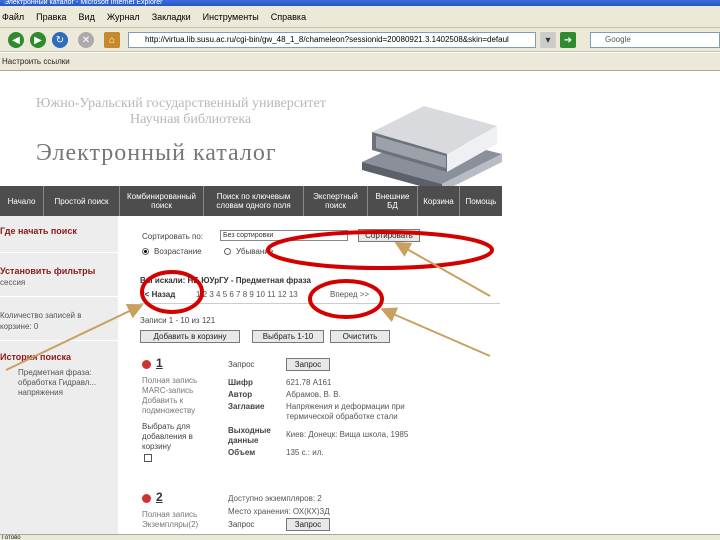 This screenshot has width=720, height=540. Describe the element at coordinates (225, 280) in the screenshot. I see `search-query-heading: Вы искали: НБ ЮУрГУ - Предметная фраза` at that location.